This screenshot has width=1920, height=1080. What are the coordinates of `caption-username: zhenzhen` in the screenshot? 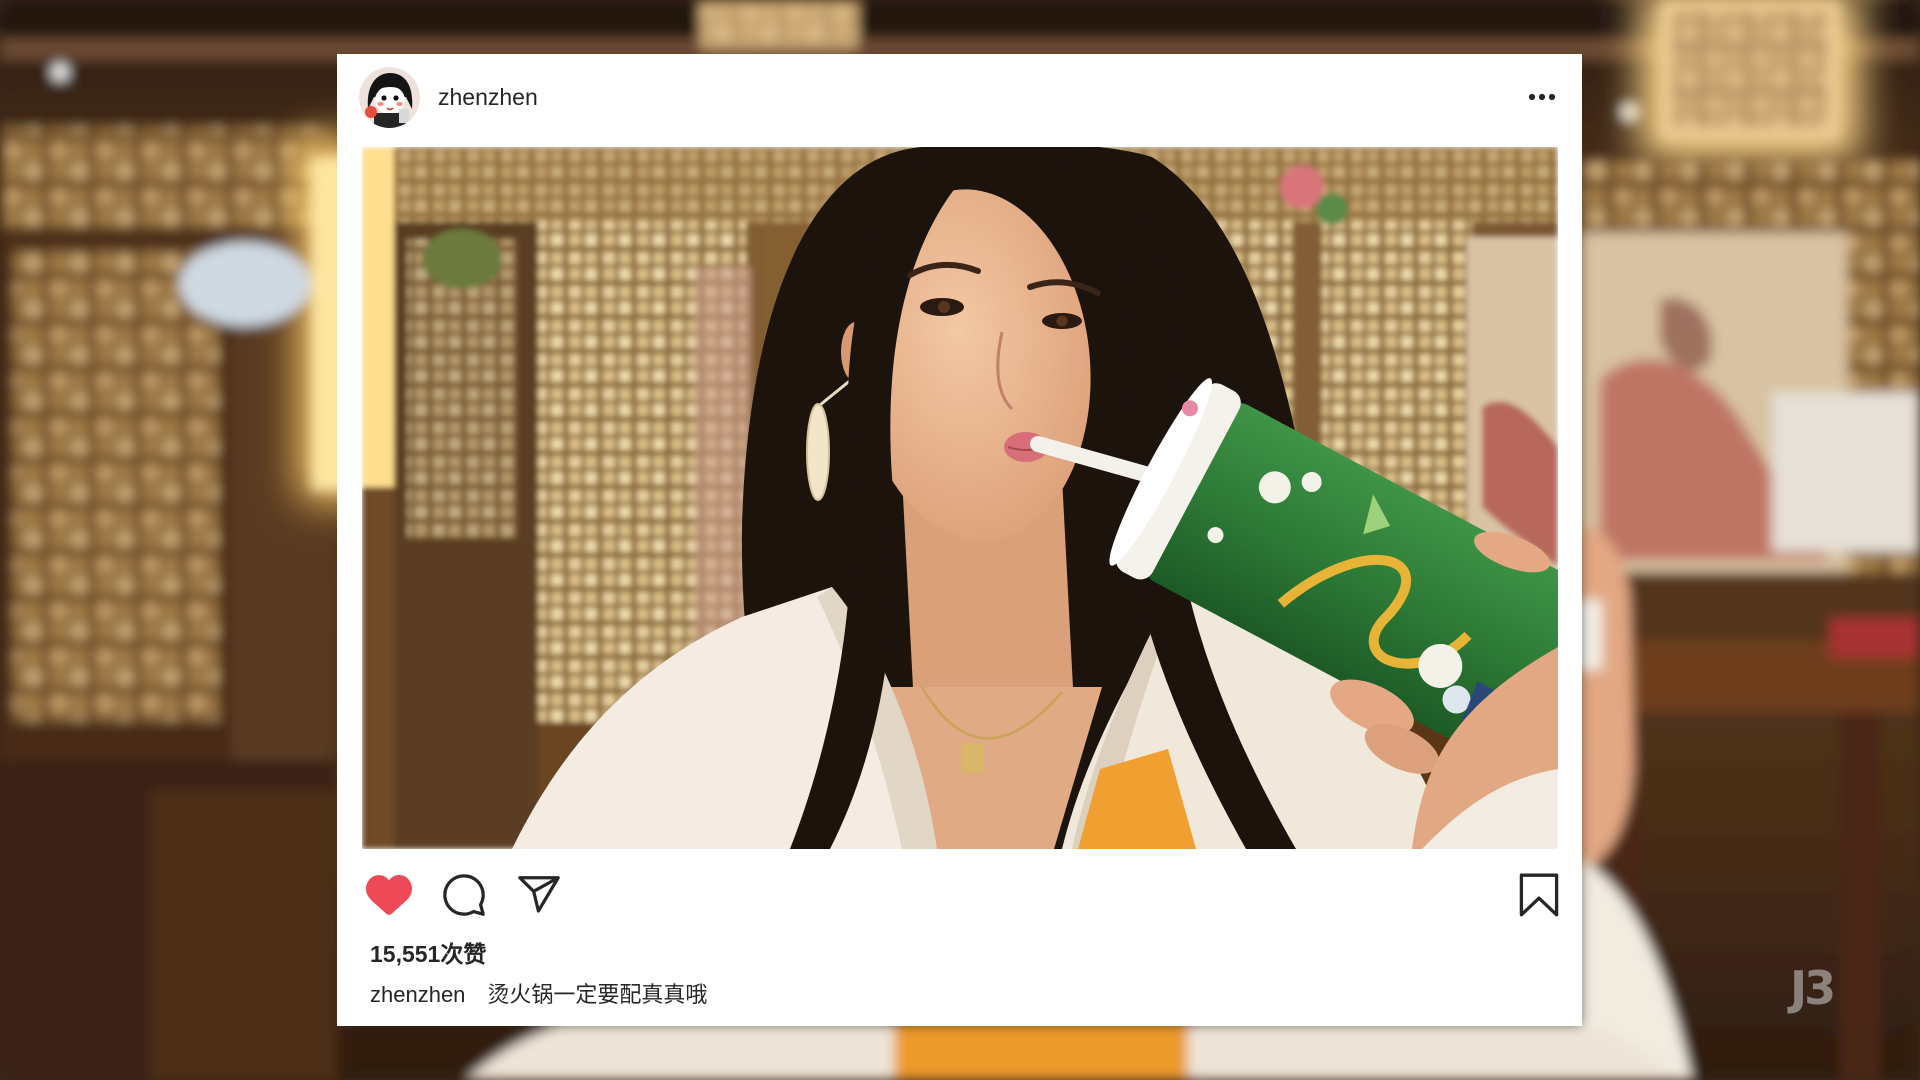 It's located at (417, 994).